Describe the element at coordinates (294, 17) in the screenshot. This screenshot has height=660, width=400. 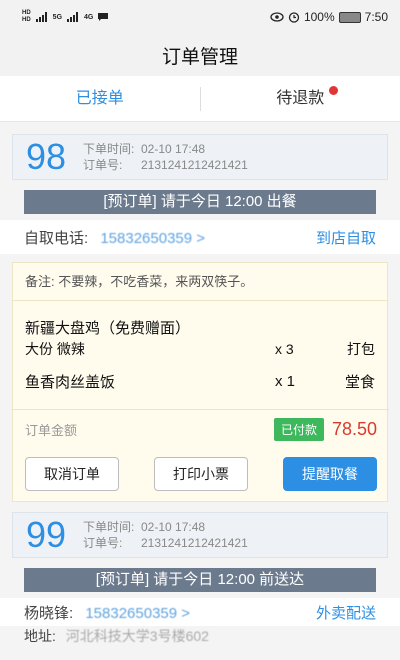
I see `alarm-icon` at that location.